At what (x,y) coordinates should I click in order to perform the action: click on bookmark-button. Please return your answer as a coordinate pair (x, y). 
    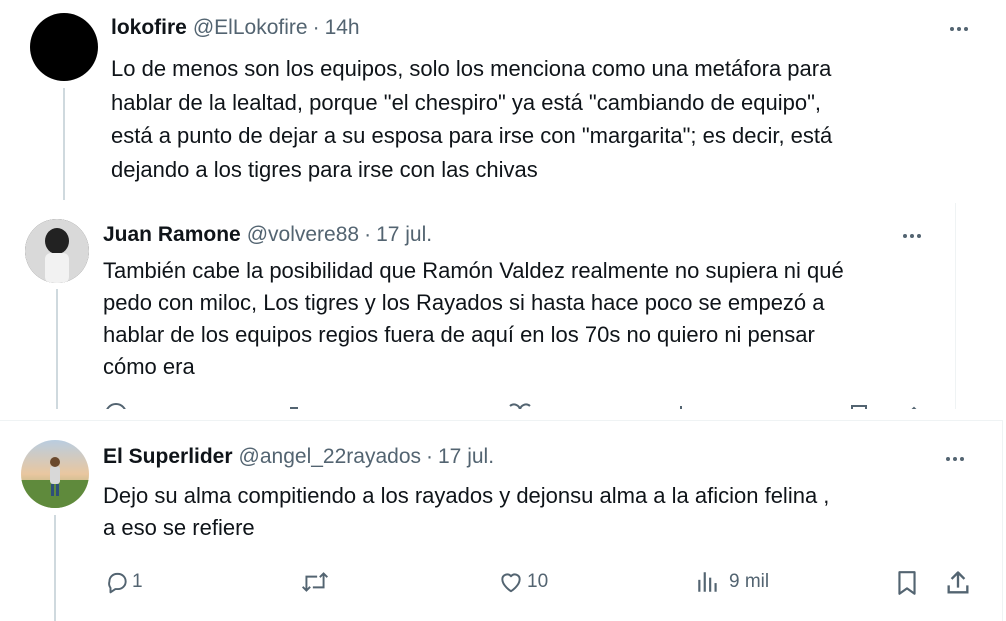
    Looking at the image, I should click on (907, 583).